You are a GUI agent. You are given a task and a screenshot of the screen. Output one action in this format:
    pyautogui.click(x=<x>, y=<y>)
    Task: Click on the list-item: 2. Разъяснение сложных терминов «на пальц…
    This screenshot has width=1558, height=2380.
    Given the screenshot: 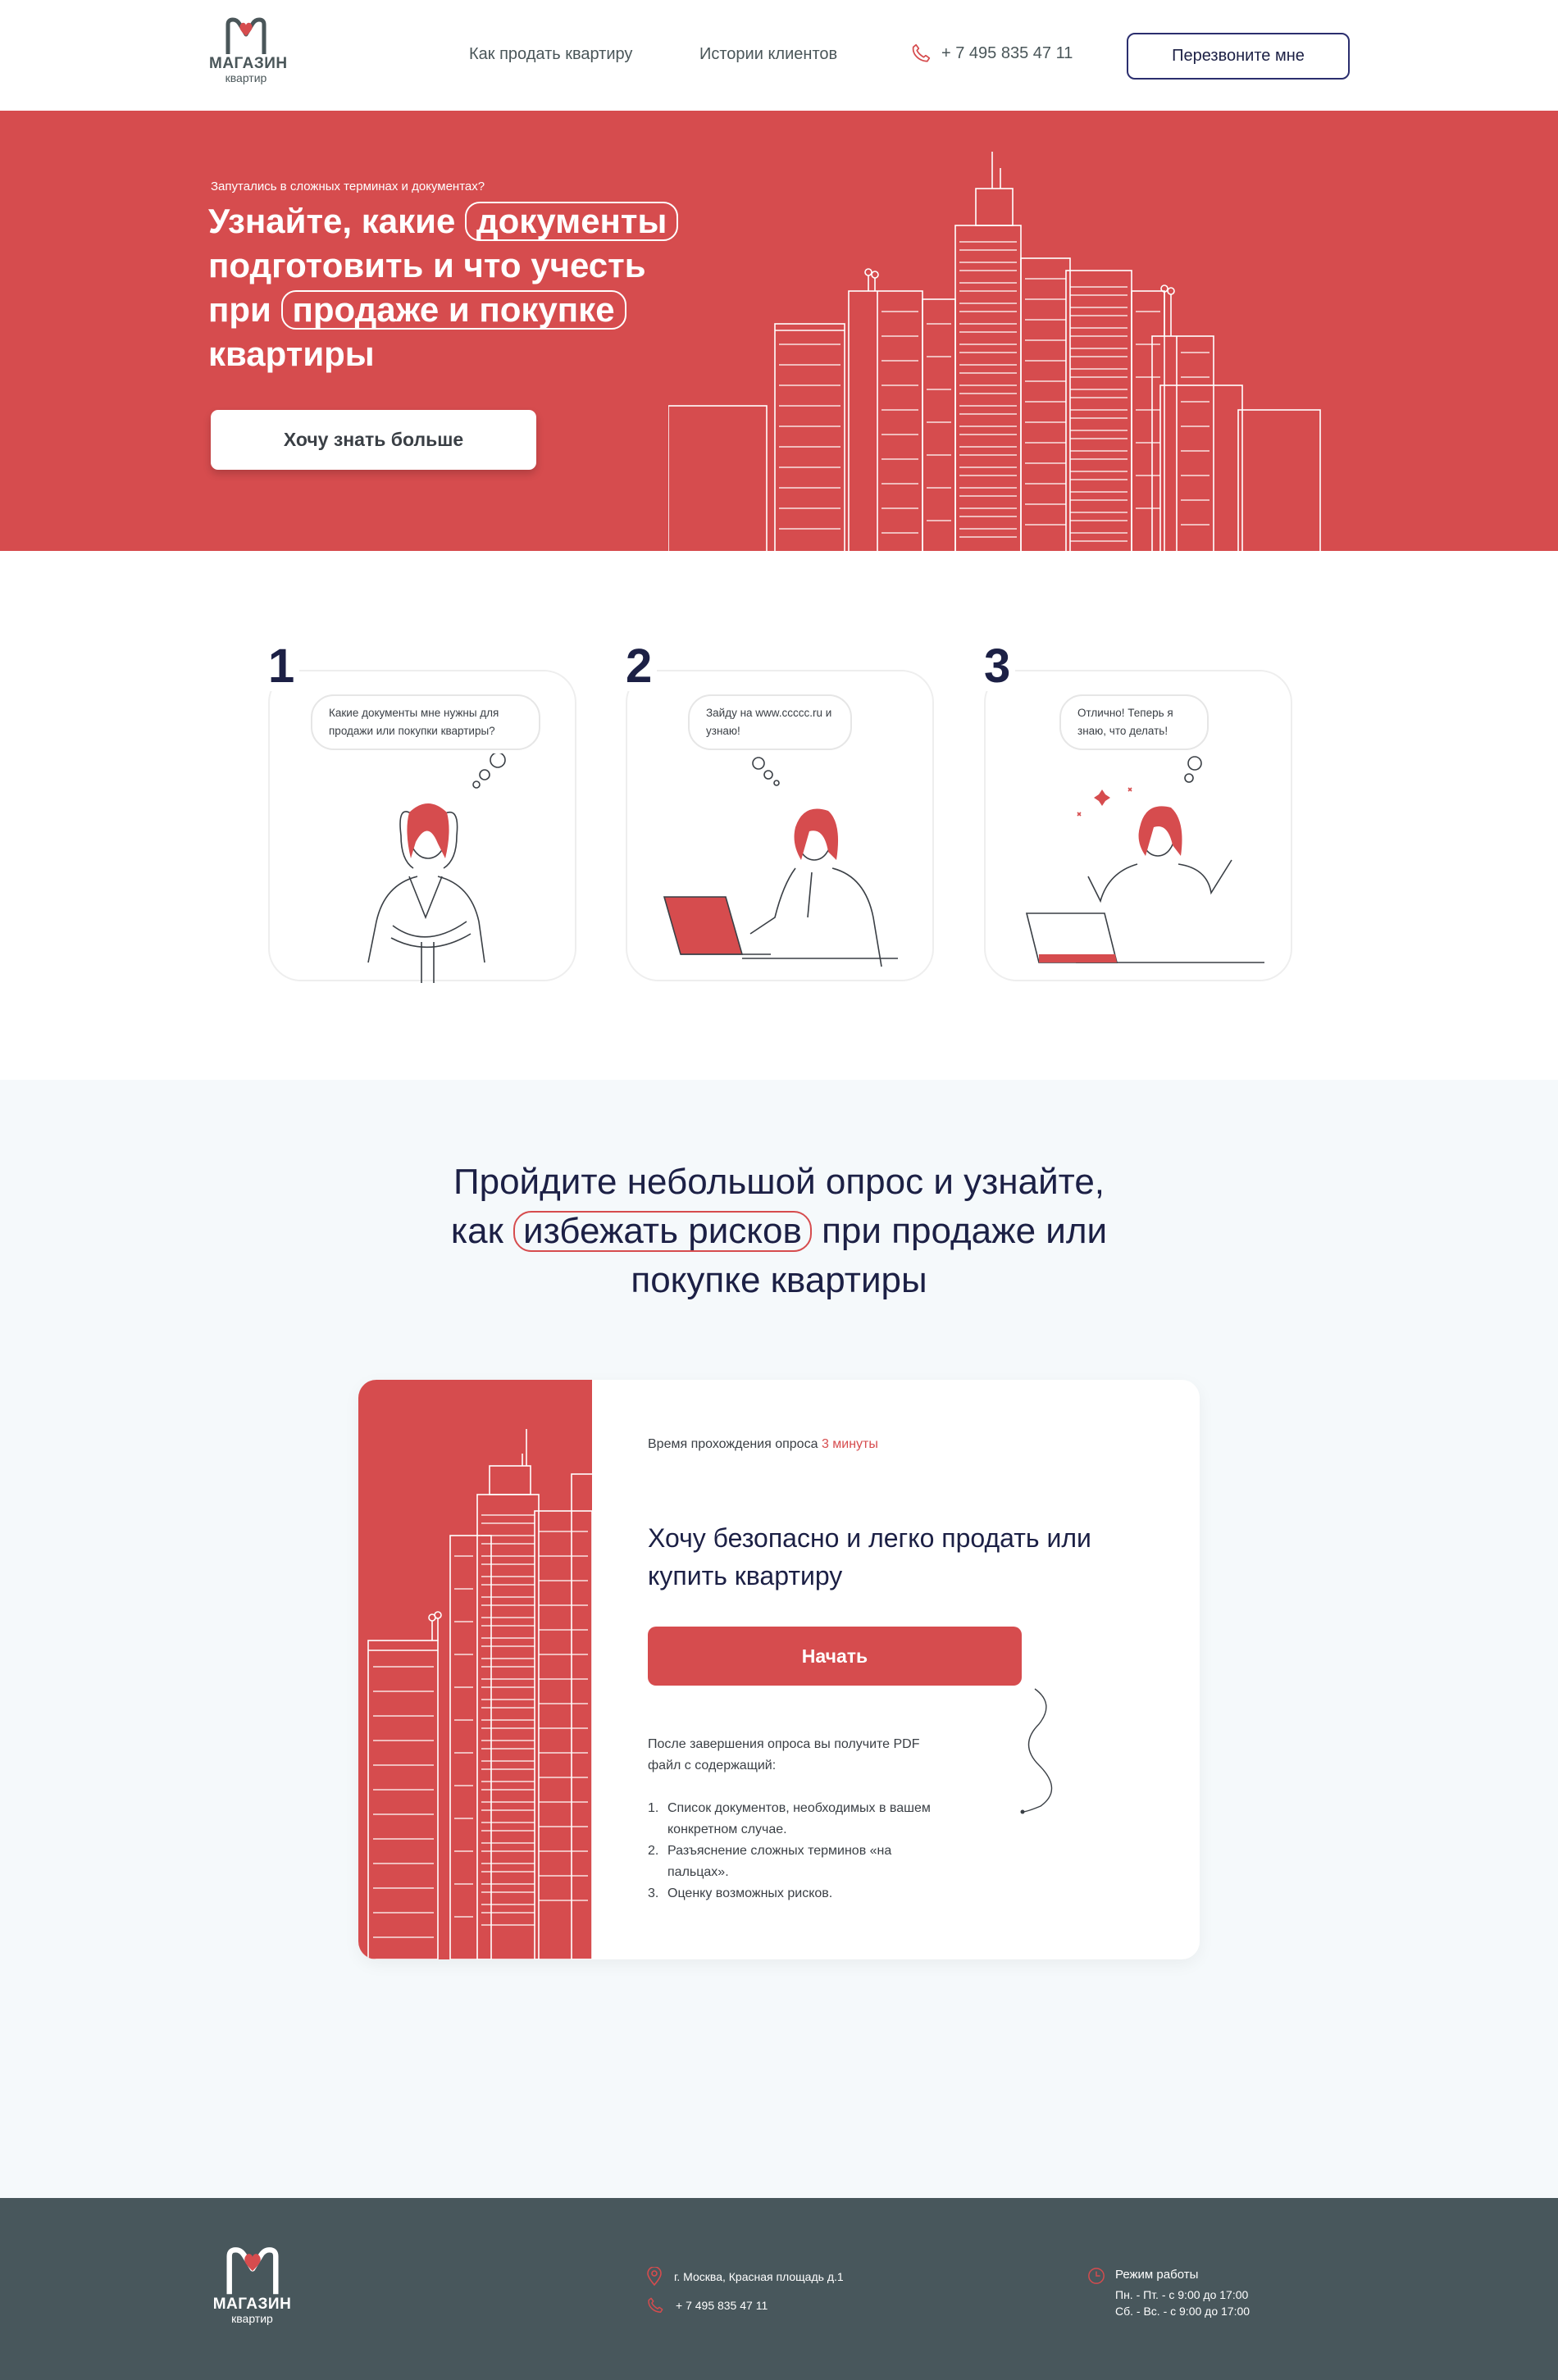 What is the action you would take?
    pyautogui.click(x=795, y=1862)
    